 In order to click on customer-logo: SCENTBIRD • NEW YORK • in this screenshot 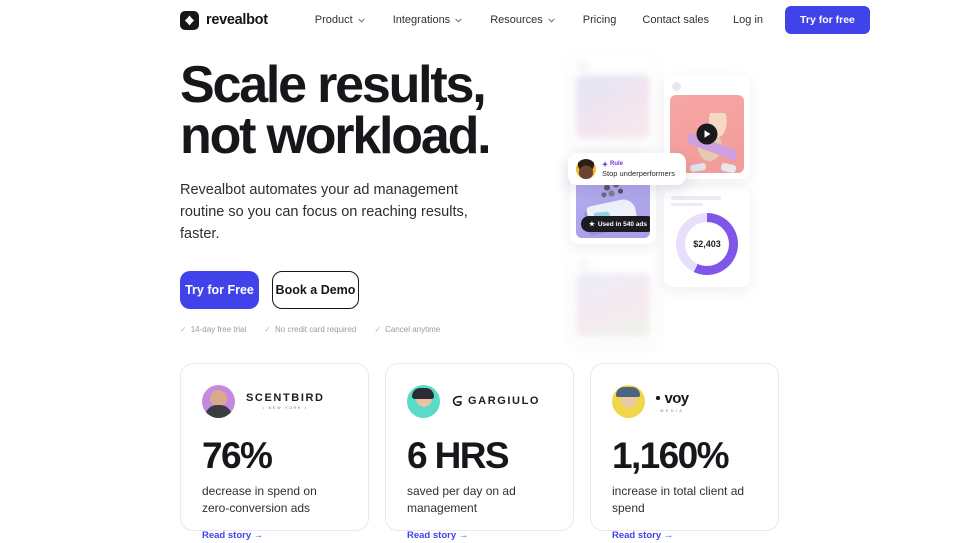, I will do `click(285, 401)`.